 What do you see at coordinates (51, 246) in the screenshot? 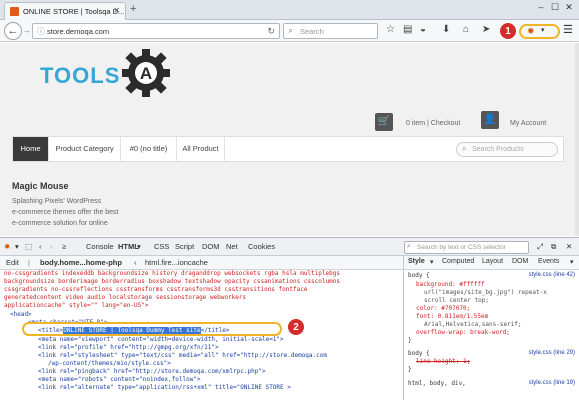
I see `forward-icon: ›` at bounding box center [51, 246].